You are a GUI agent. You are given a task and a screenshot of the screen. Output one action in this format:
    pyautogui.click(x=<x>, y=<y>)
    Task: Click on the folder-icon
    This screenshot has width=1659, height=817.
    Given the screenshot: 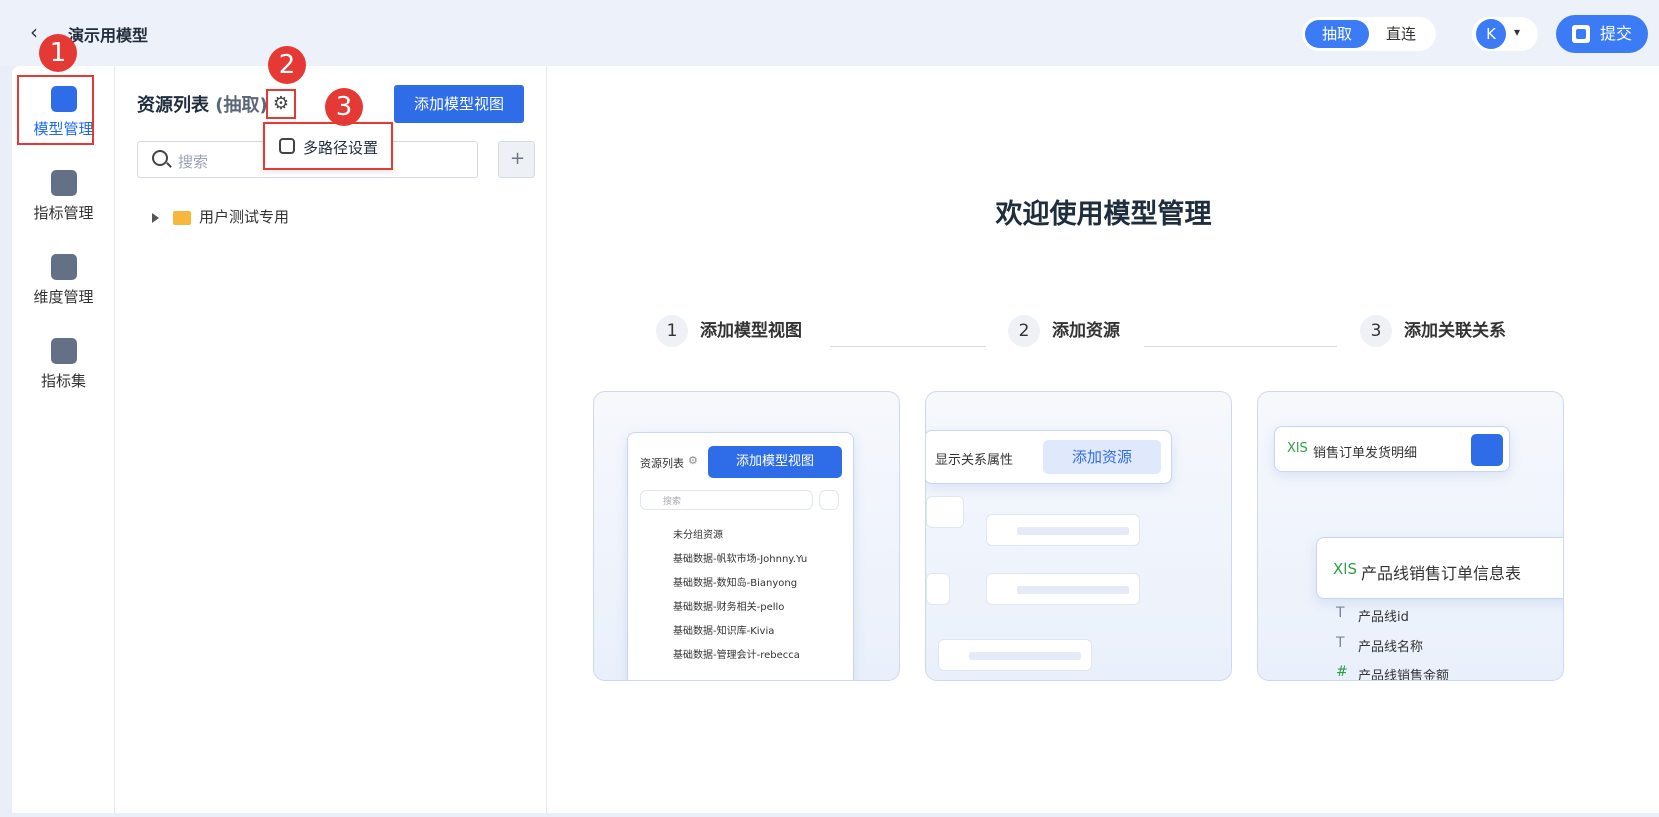 What is the action you would take?
    pyautogui.click(x=182, y=217)
    